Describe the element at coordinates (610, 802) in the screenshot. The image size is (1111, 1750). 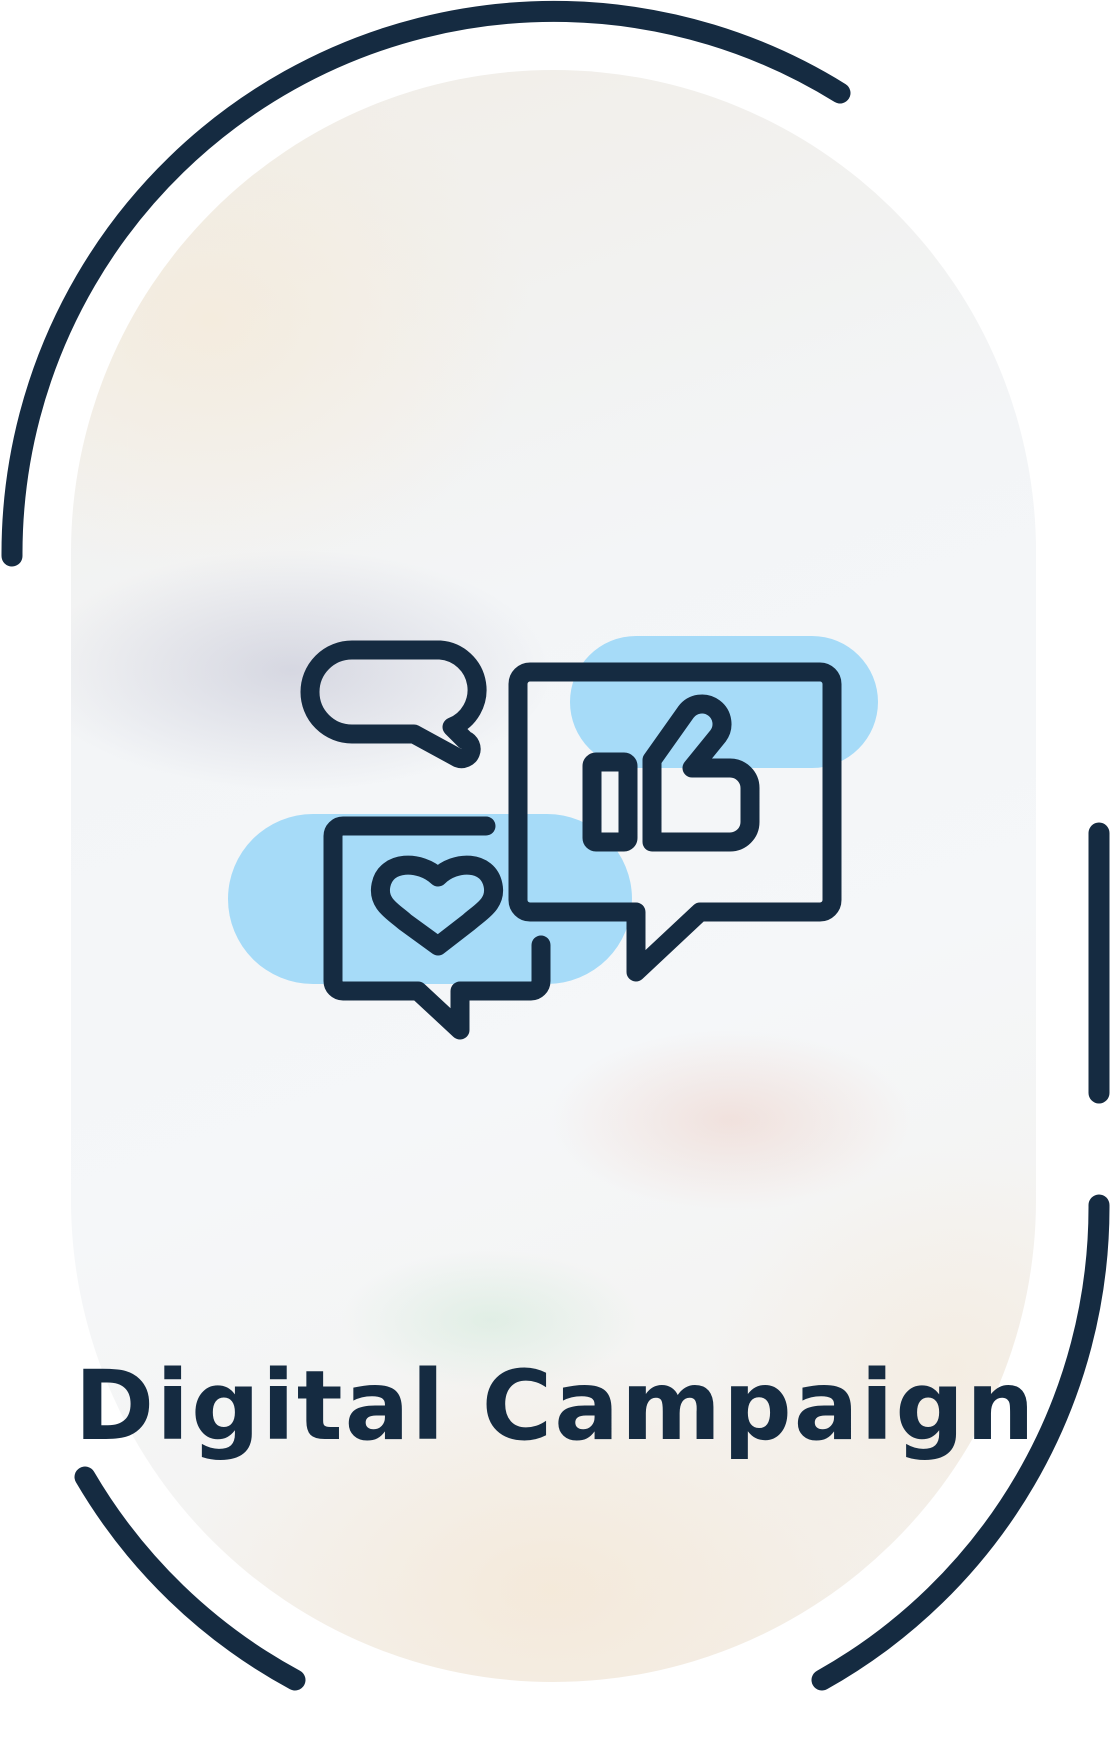
I see `thumb-cuff` at that location.